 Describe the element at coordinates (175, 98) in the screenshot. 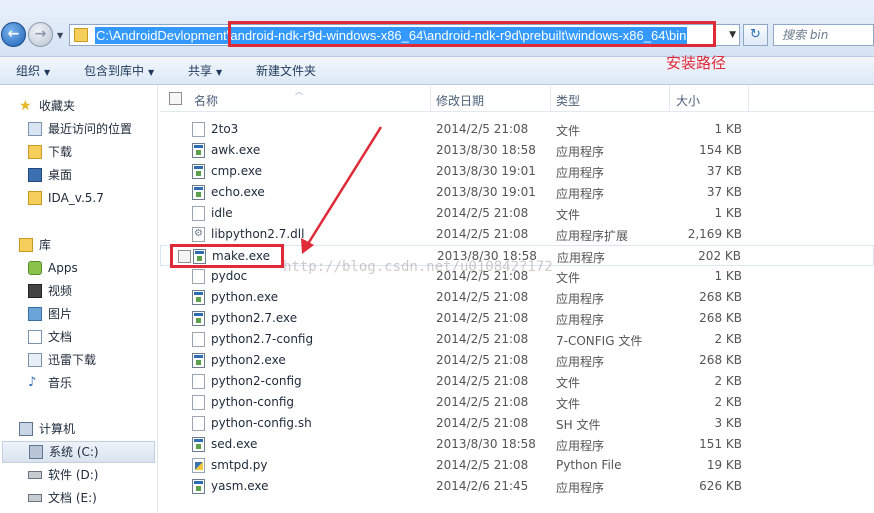

I see `select-all-checkbox` at that location.